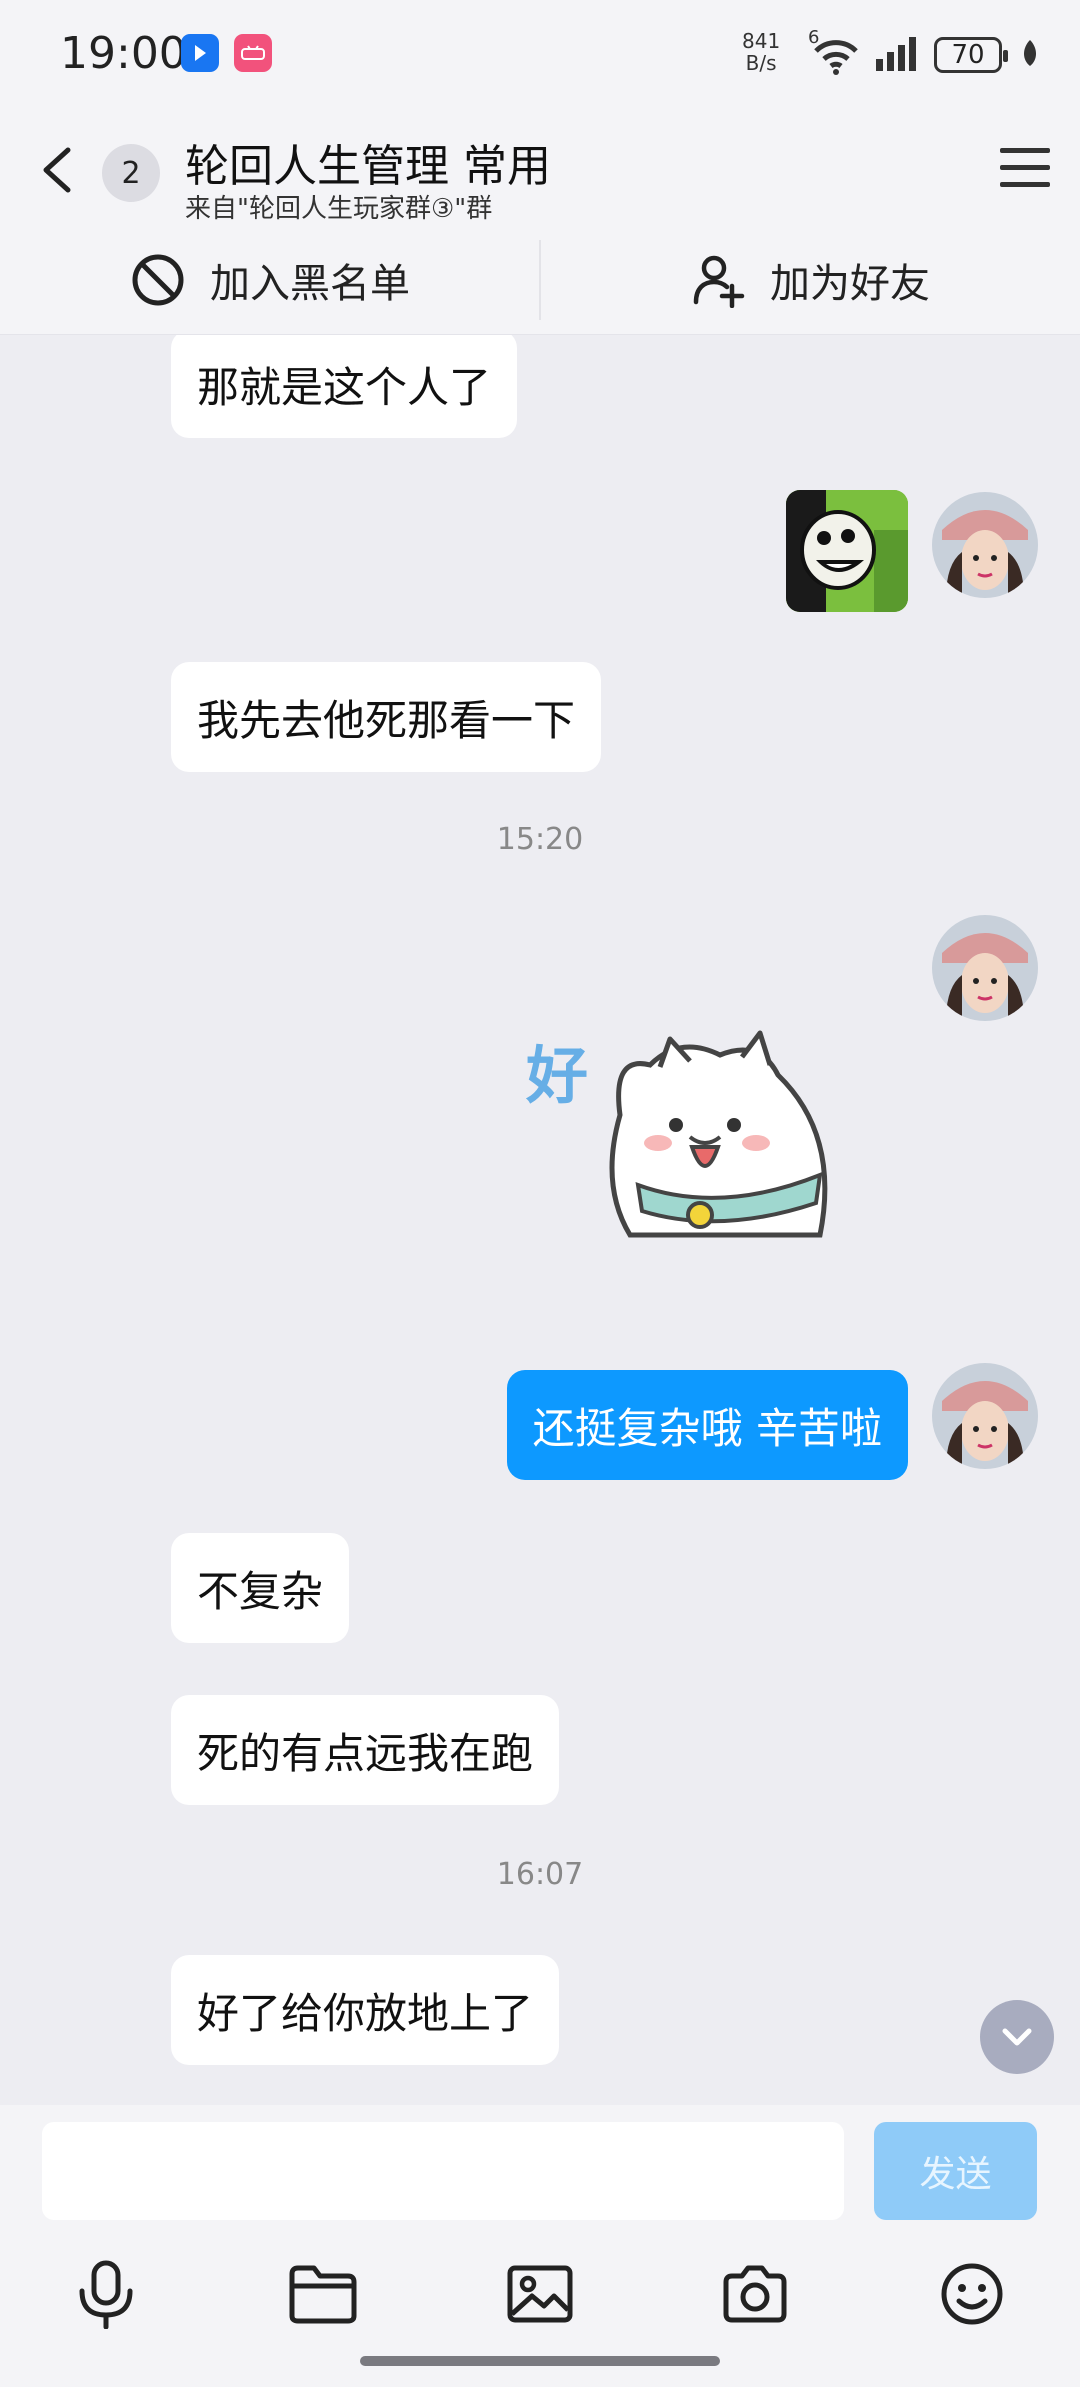 The image size is (1080, 2387). What do you see at coordinates (540, 2246) in the screenshot?
I see `input-area: 发送` at bounding box center [540, 2246].